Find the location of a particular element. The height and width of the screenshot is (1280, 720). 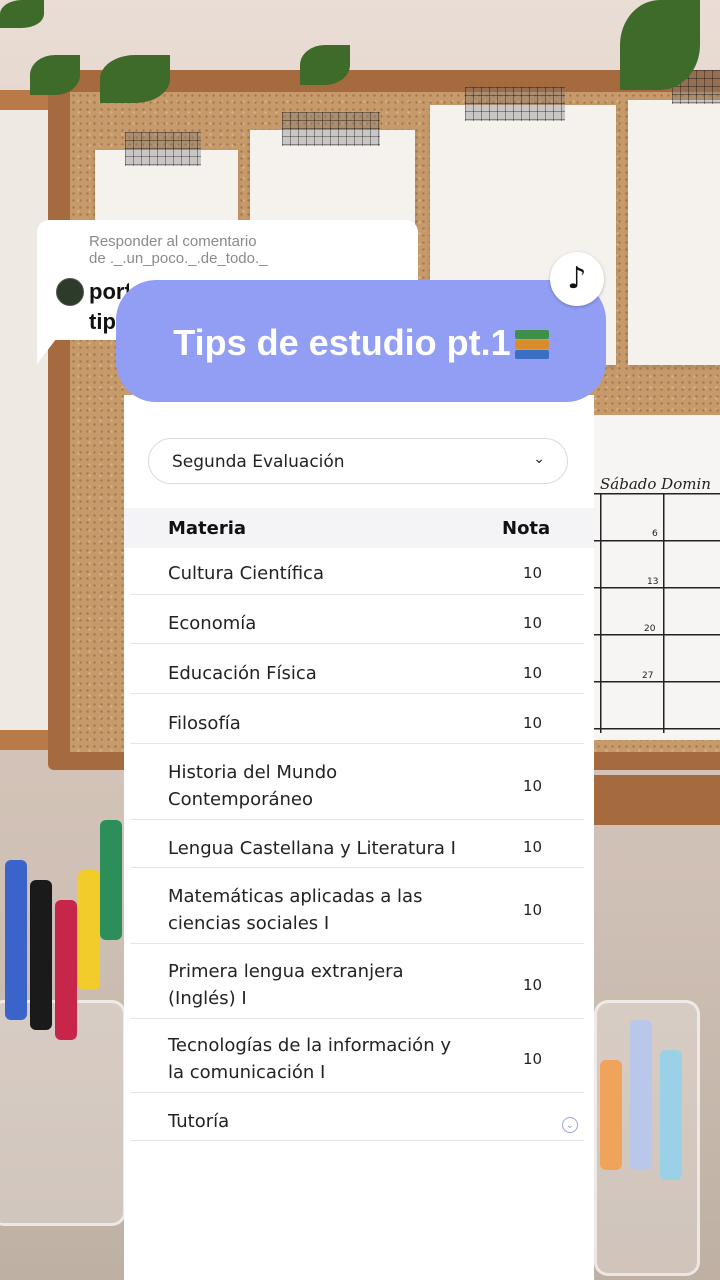

subject-name: Lengua Castellana y Literatura I is located at coordinates (312, 848).